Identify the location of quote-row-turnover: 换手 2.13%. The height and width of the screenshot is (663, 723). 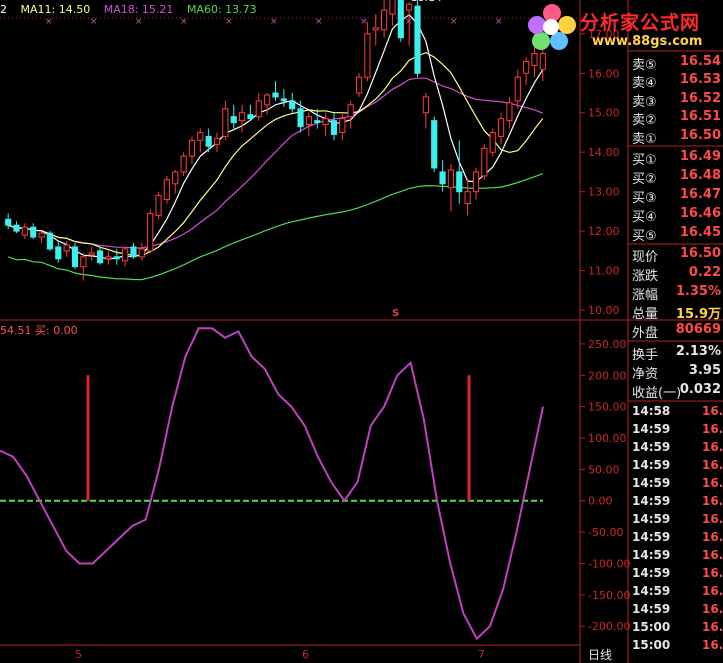
(677, 353).